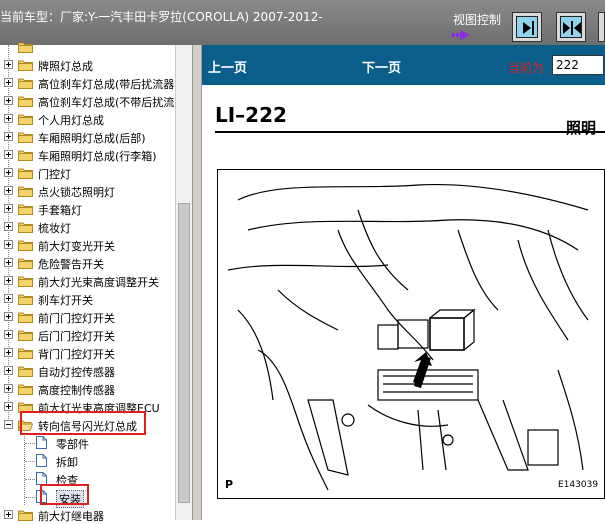 This screenshot has width=605, height=524. I want to click on tree-item: 点火锁芯照明灯, so click(87, 191).